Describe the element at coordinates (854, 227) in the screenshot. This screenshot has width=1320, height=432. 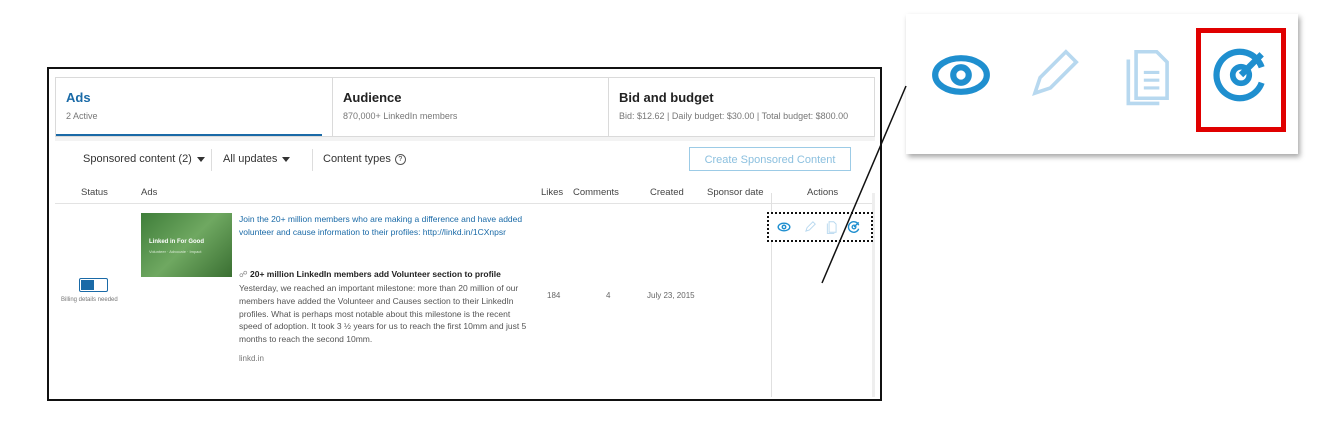
I see `target-gauge-icon` at that location.